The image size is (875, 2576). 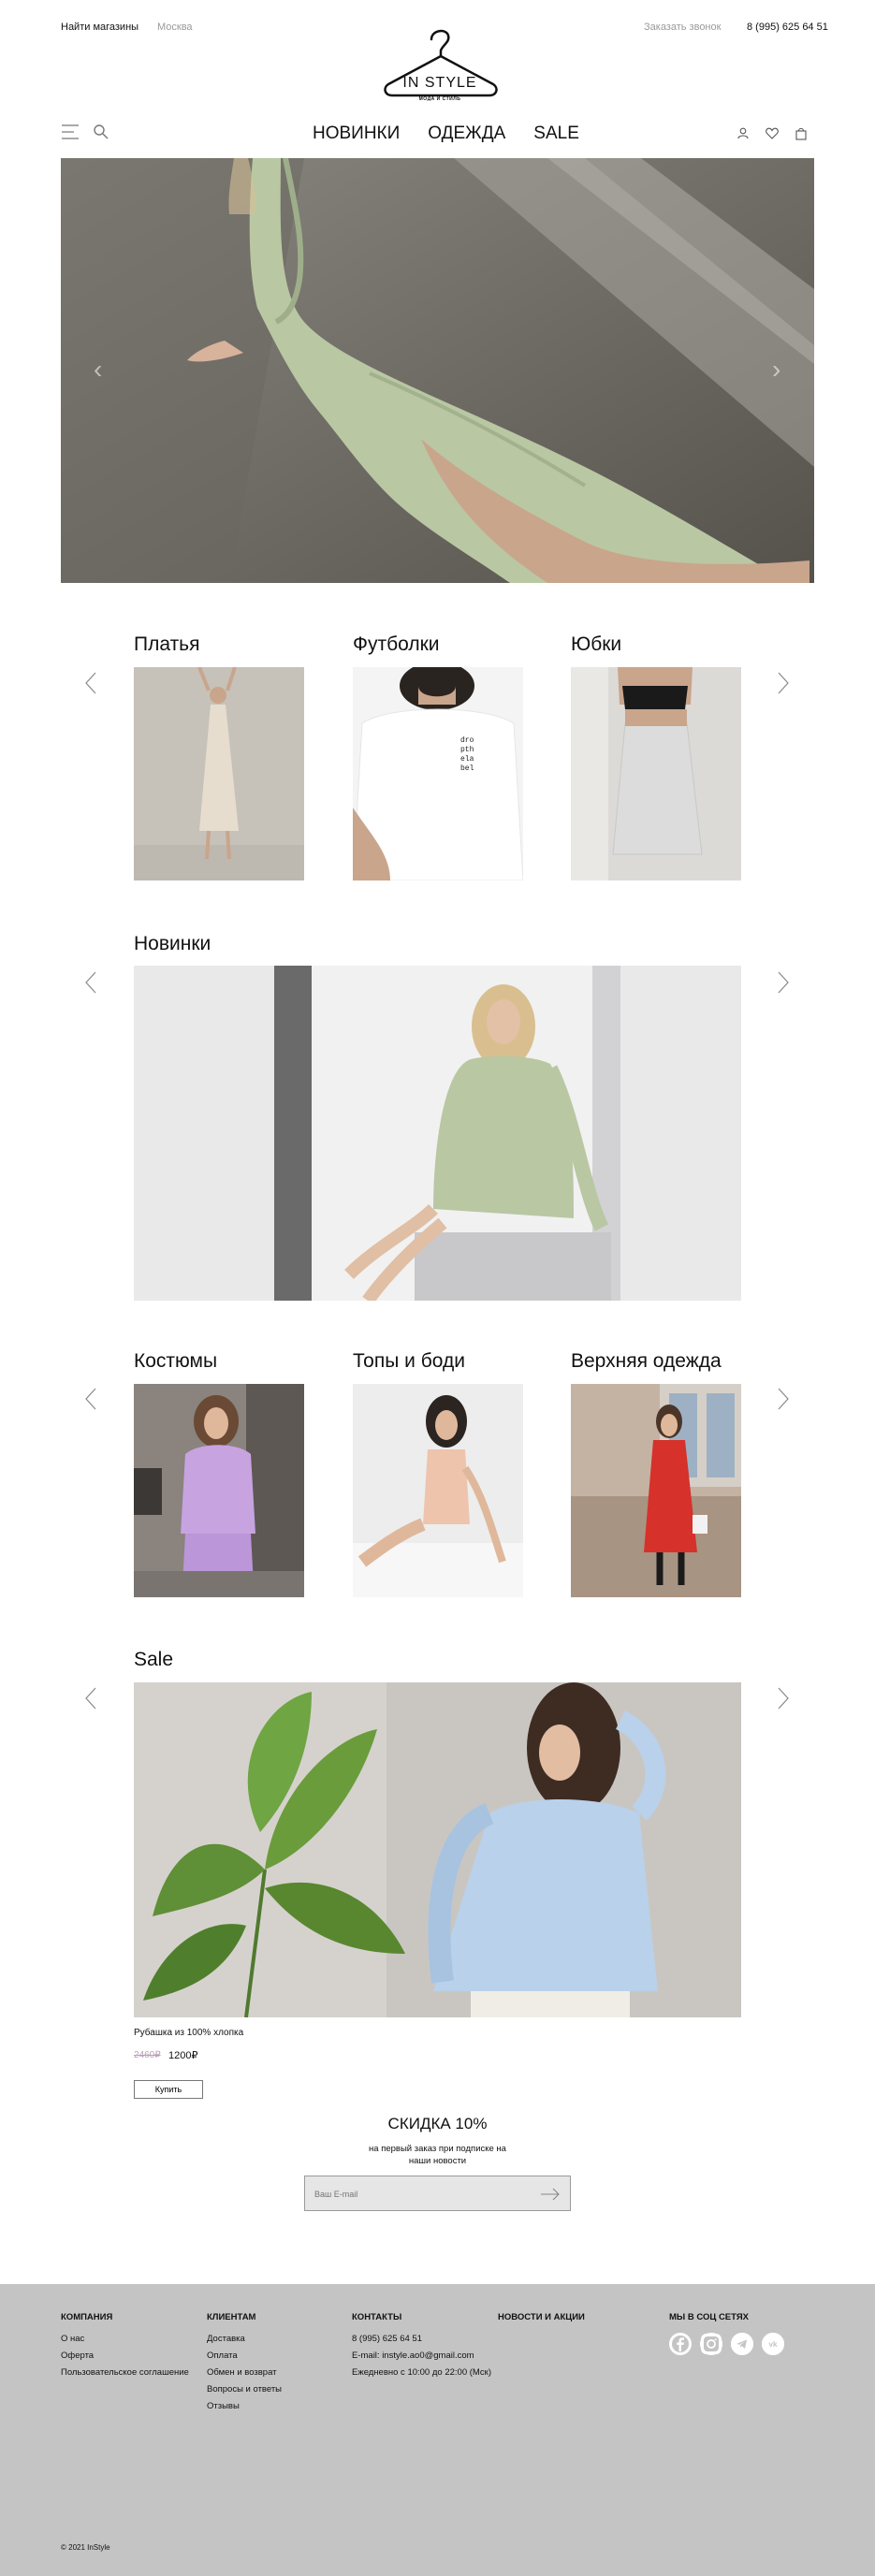 What do you see at coordinates (783, 683) in the screenshot?
I see `categories-next-icon` at bounding box center [783, 683].